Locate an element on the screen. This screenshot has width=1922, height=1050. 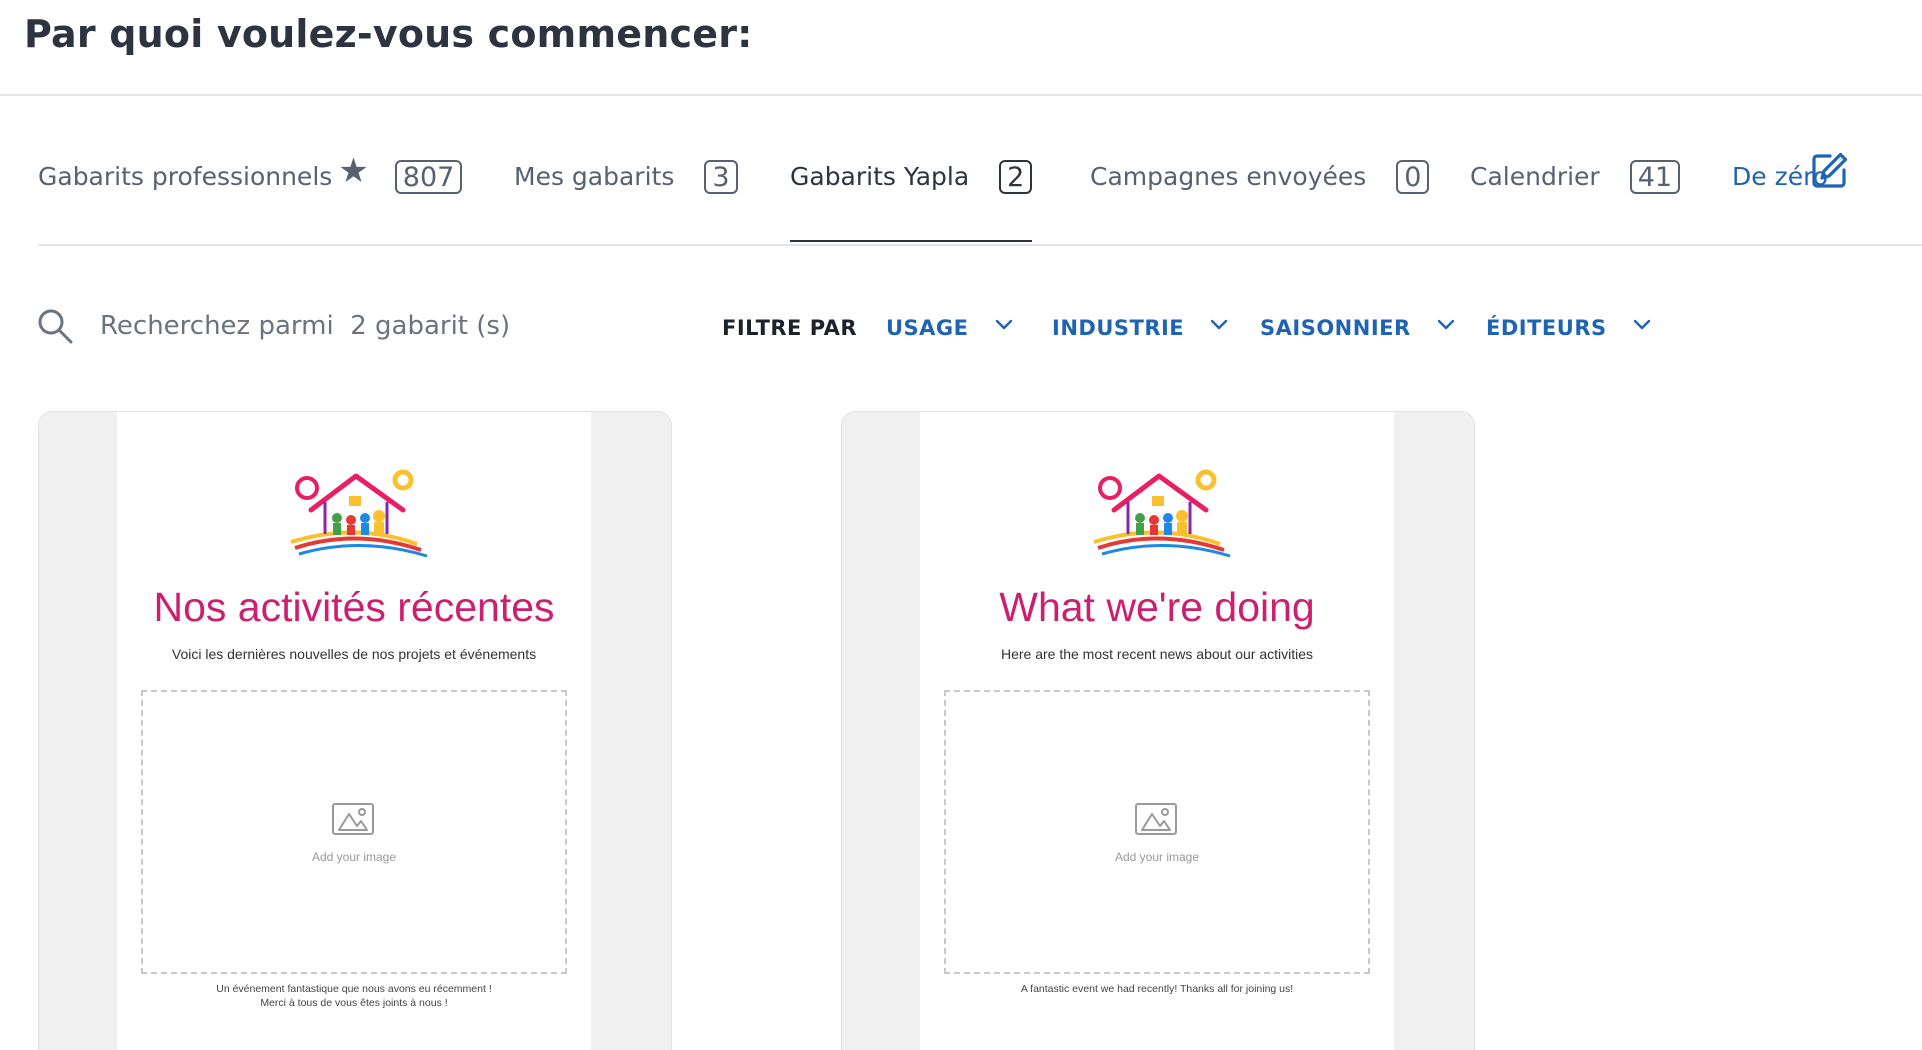
tab-count: 0 is located at coordinates (1413, 177).